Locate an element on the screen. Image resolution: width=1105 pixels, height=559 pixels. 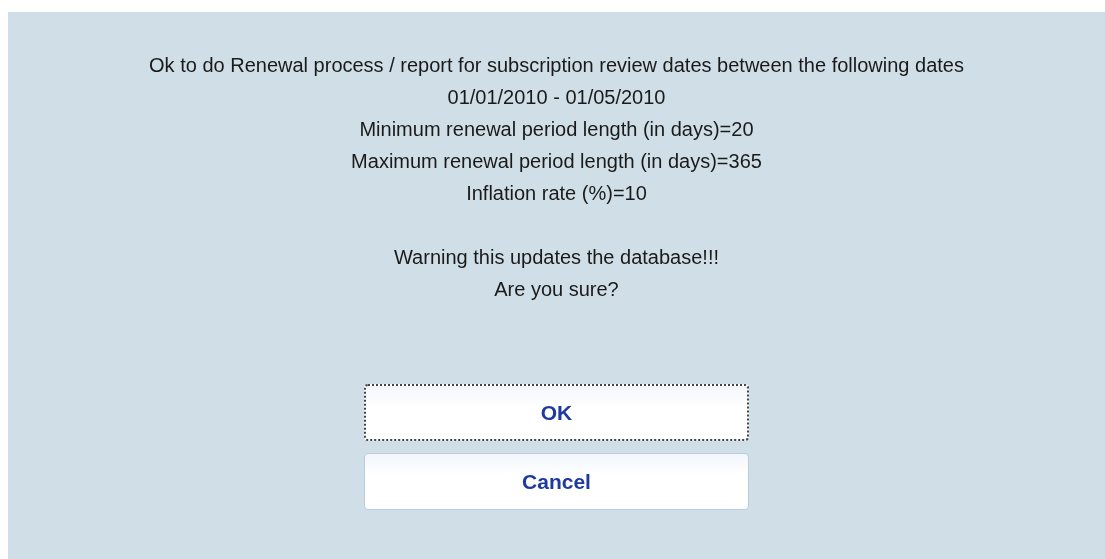
message-text: Maximum renewal period length (in days)=365 is located at coordinates (556, 161).